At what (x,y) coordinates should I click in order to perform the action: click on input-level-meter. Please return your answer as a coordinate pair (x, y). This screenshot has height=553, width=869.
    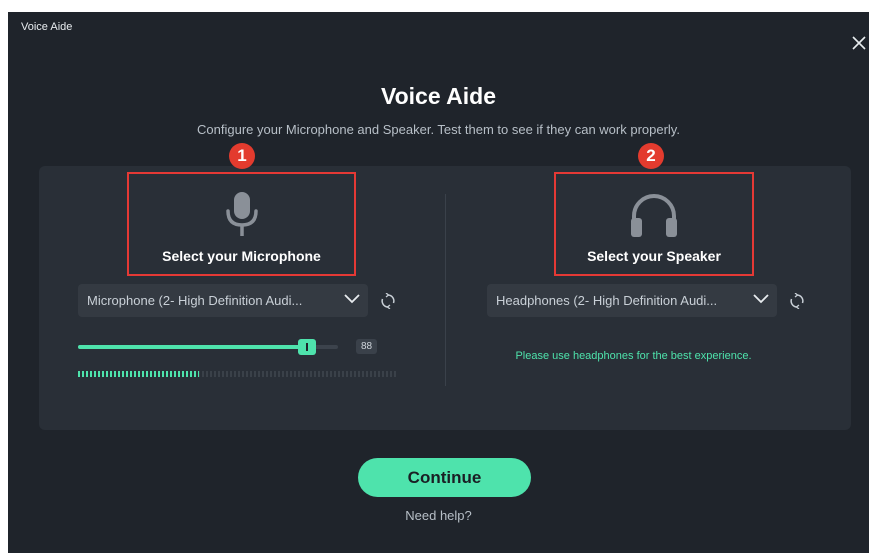
    Looking at the image, I should click on (237, 374).